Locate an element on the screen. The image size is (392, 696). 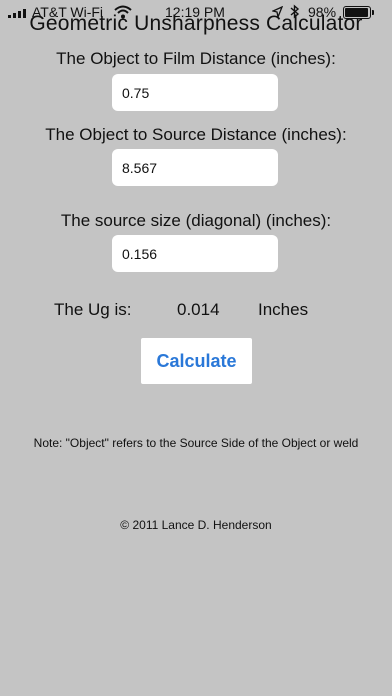
copyright-text: © 2011 Lance D. Henderson is located at coordinates (196, 525).